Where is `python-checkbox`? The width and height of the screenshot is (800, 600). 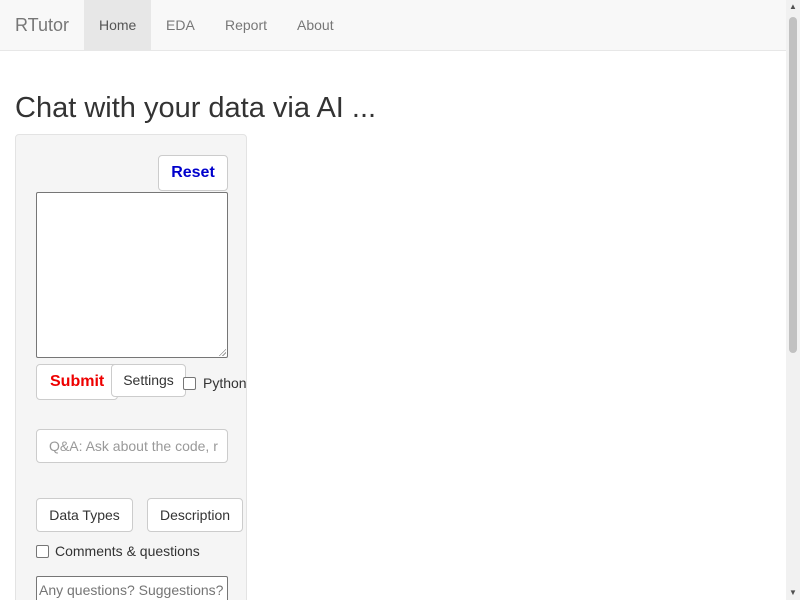
python-checkbox is located at coordinates (189, 383).